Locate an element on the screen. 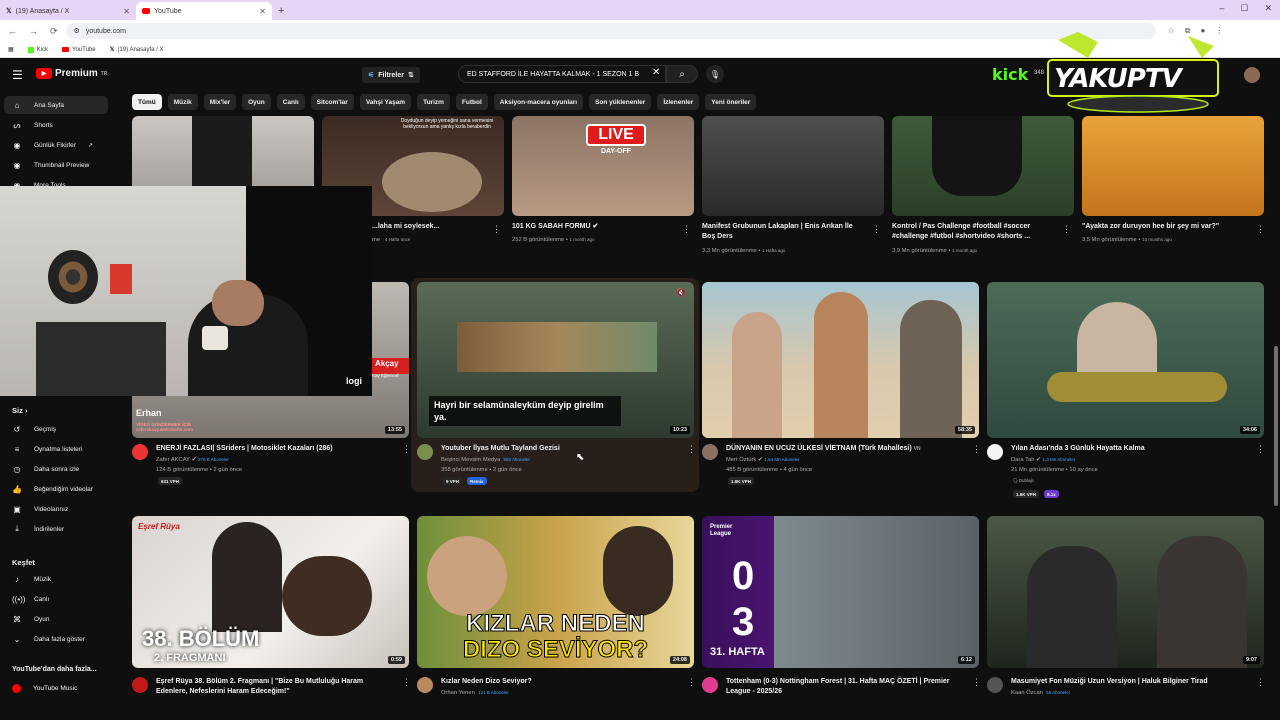 This screenshot has width=1280, height=720. video-thumbnail: LIVE DAY-OFF is located at coordinates (603, 166).